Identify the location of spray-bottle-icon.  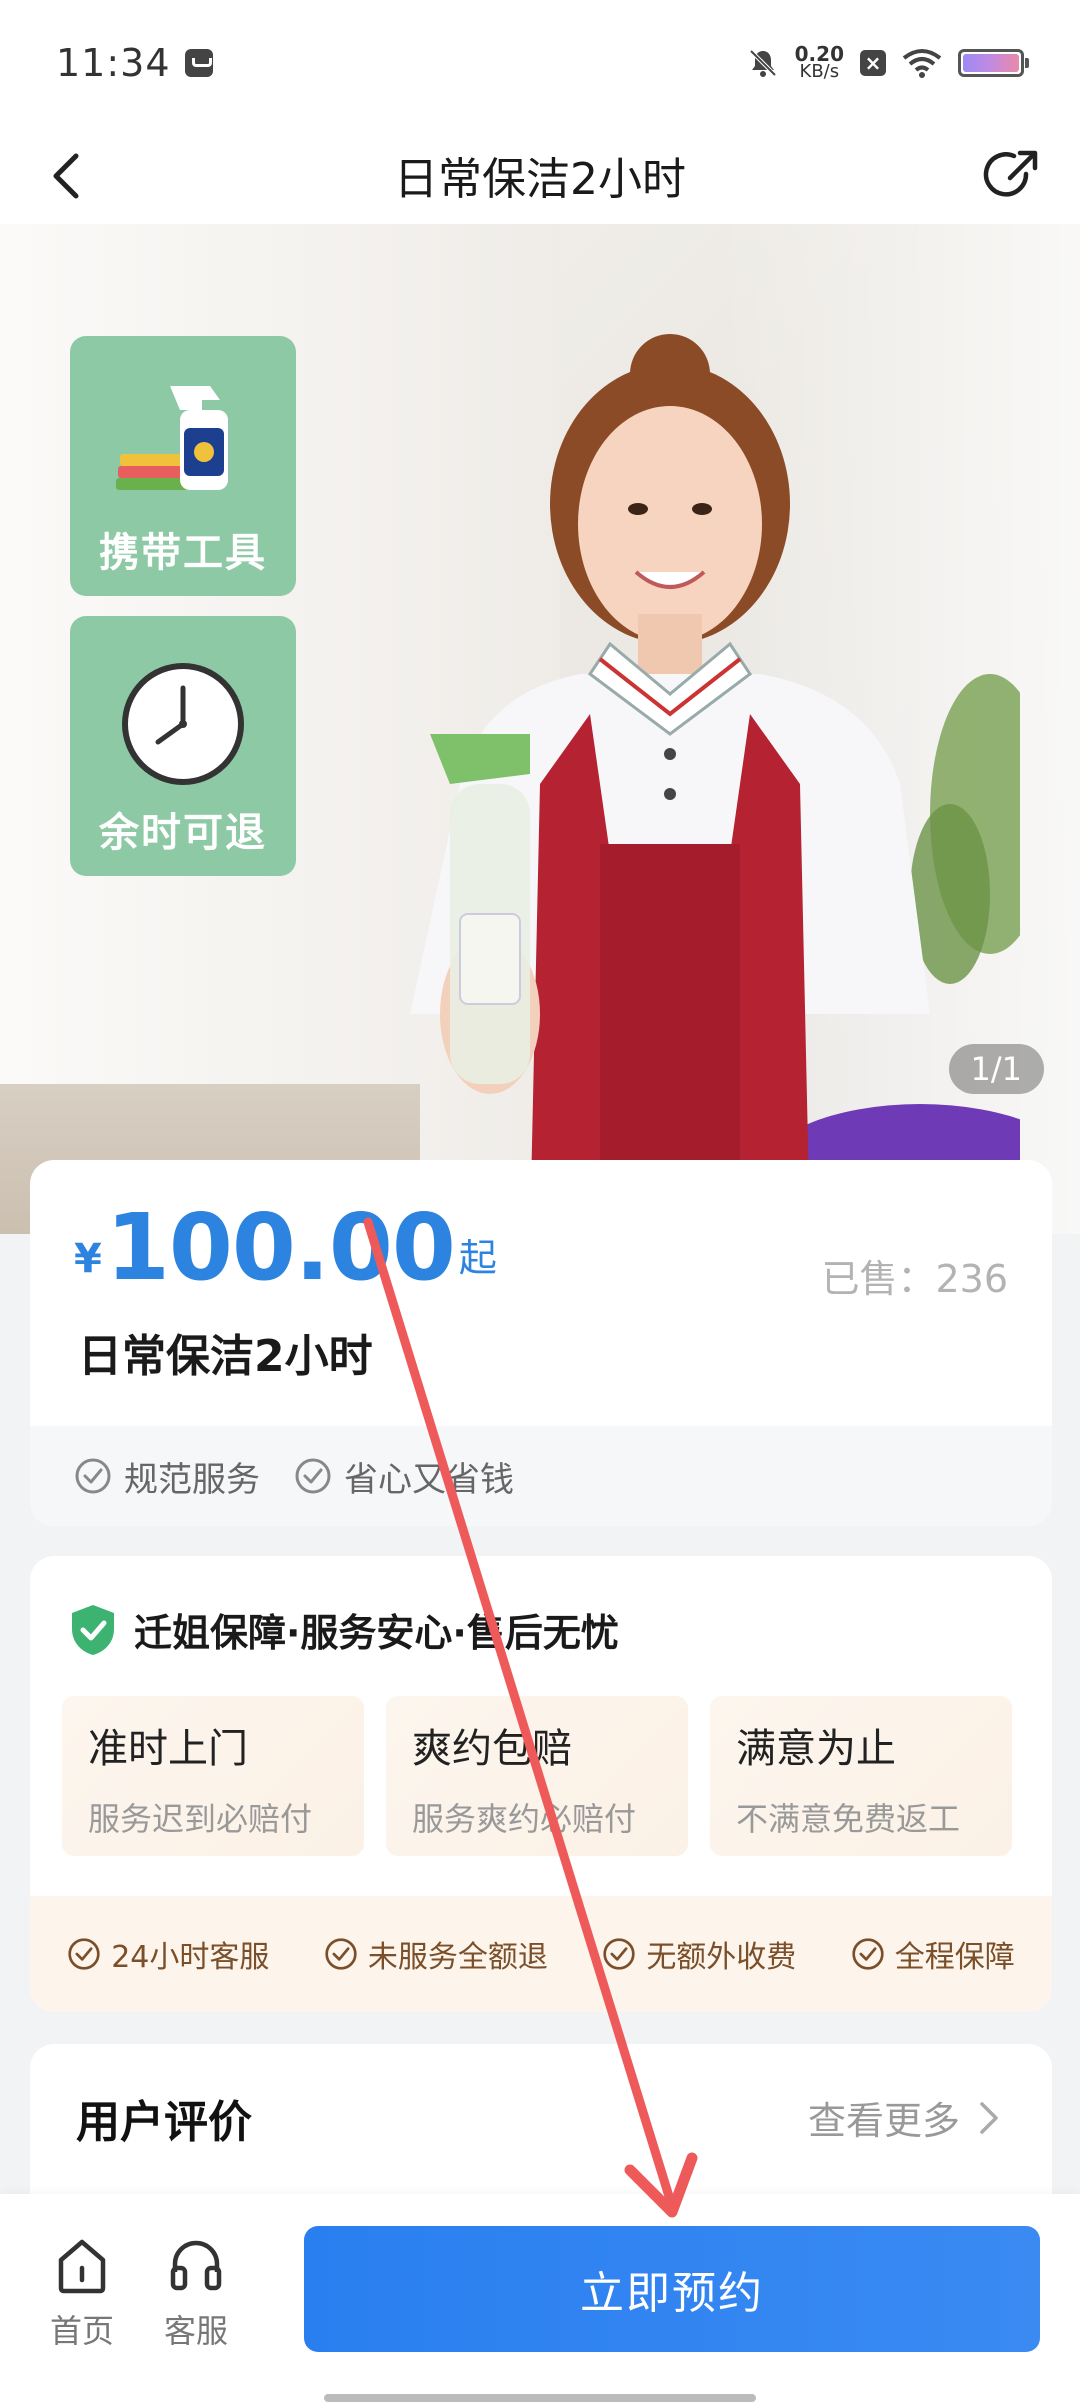
(172, 438).